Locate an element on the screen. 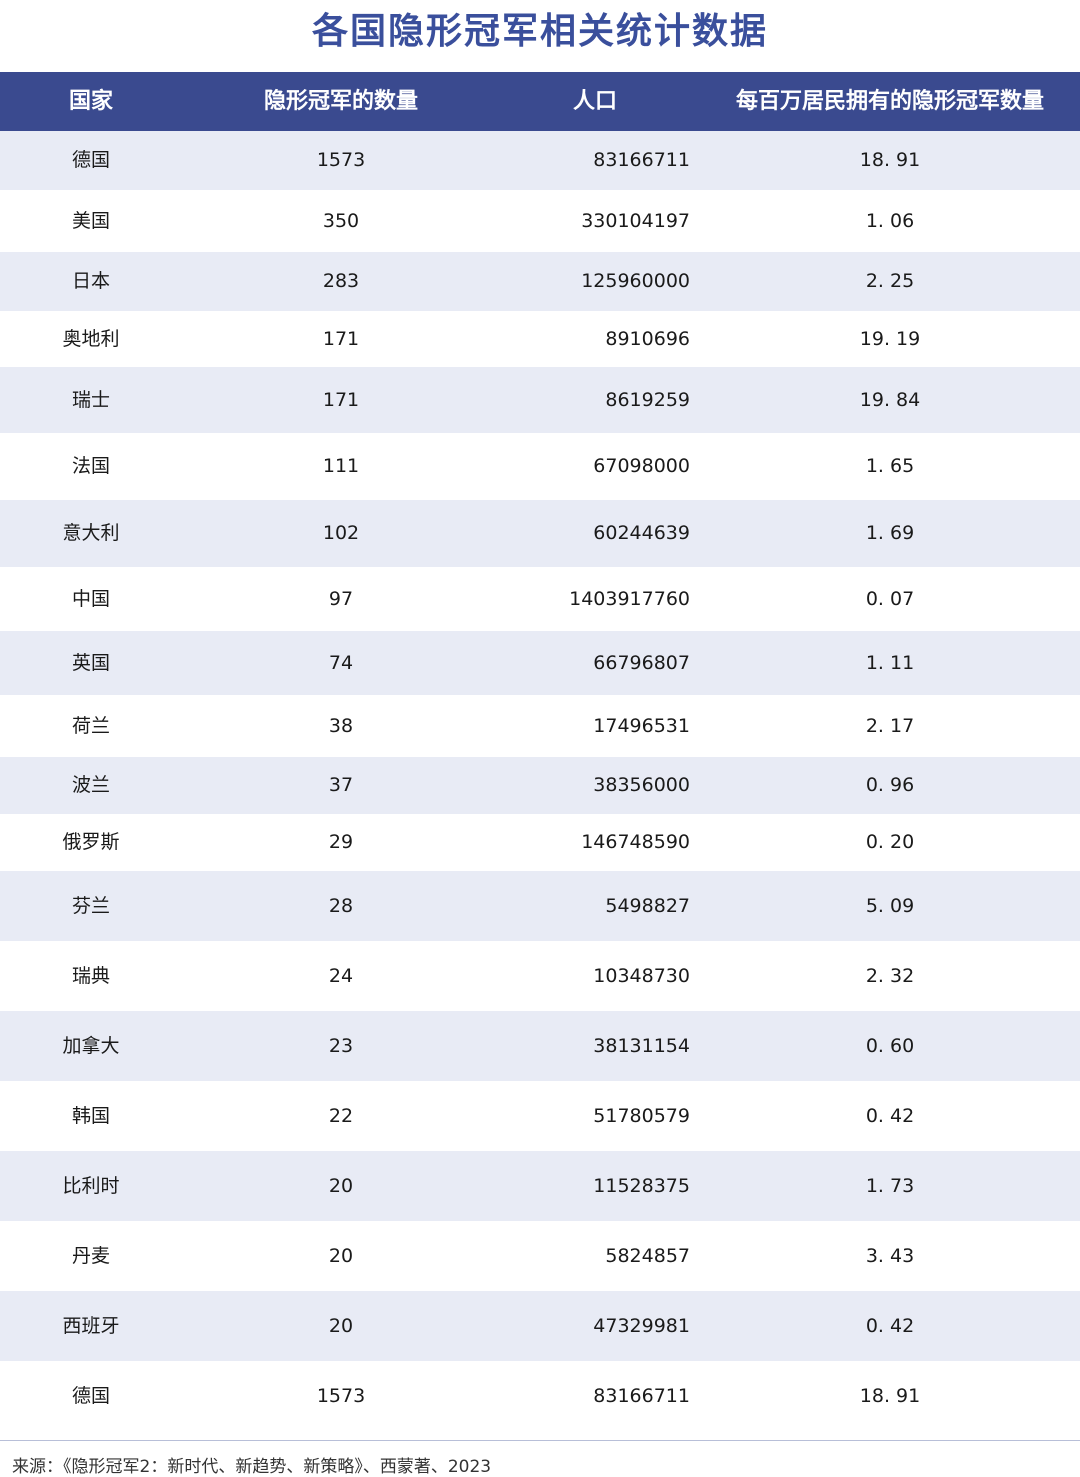  table-row: 荷兰 38 17496531 2. 17 is located at coordinates (540, 726).